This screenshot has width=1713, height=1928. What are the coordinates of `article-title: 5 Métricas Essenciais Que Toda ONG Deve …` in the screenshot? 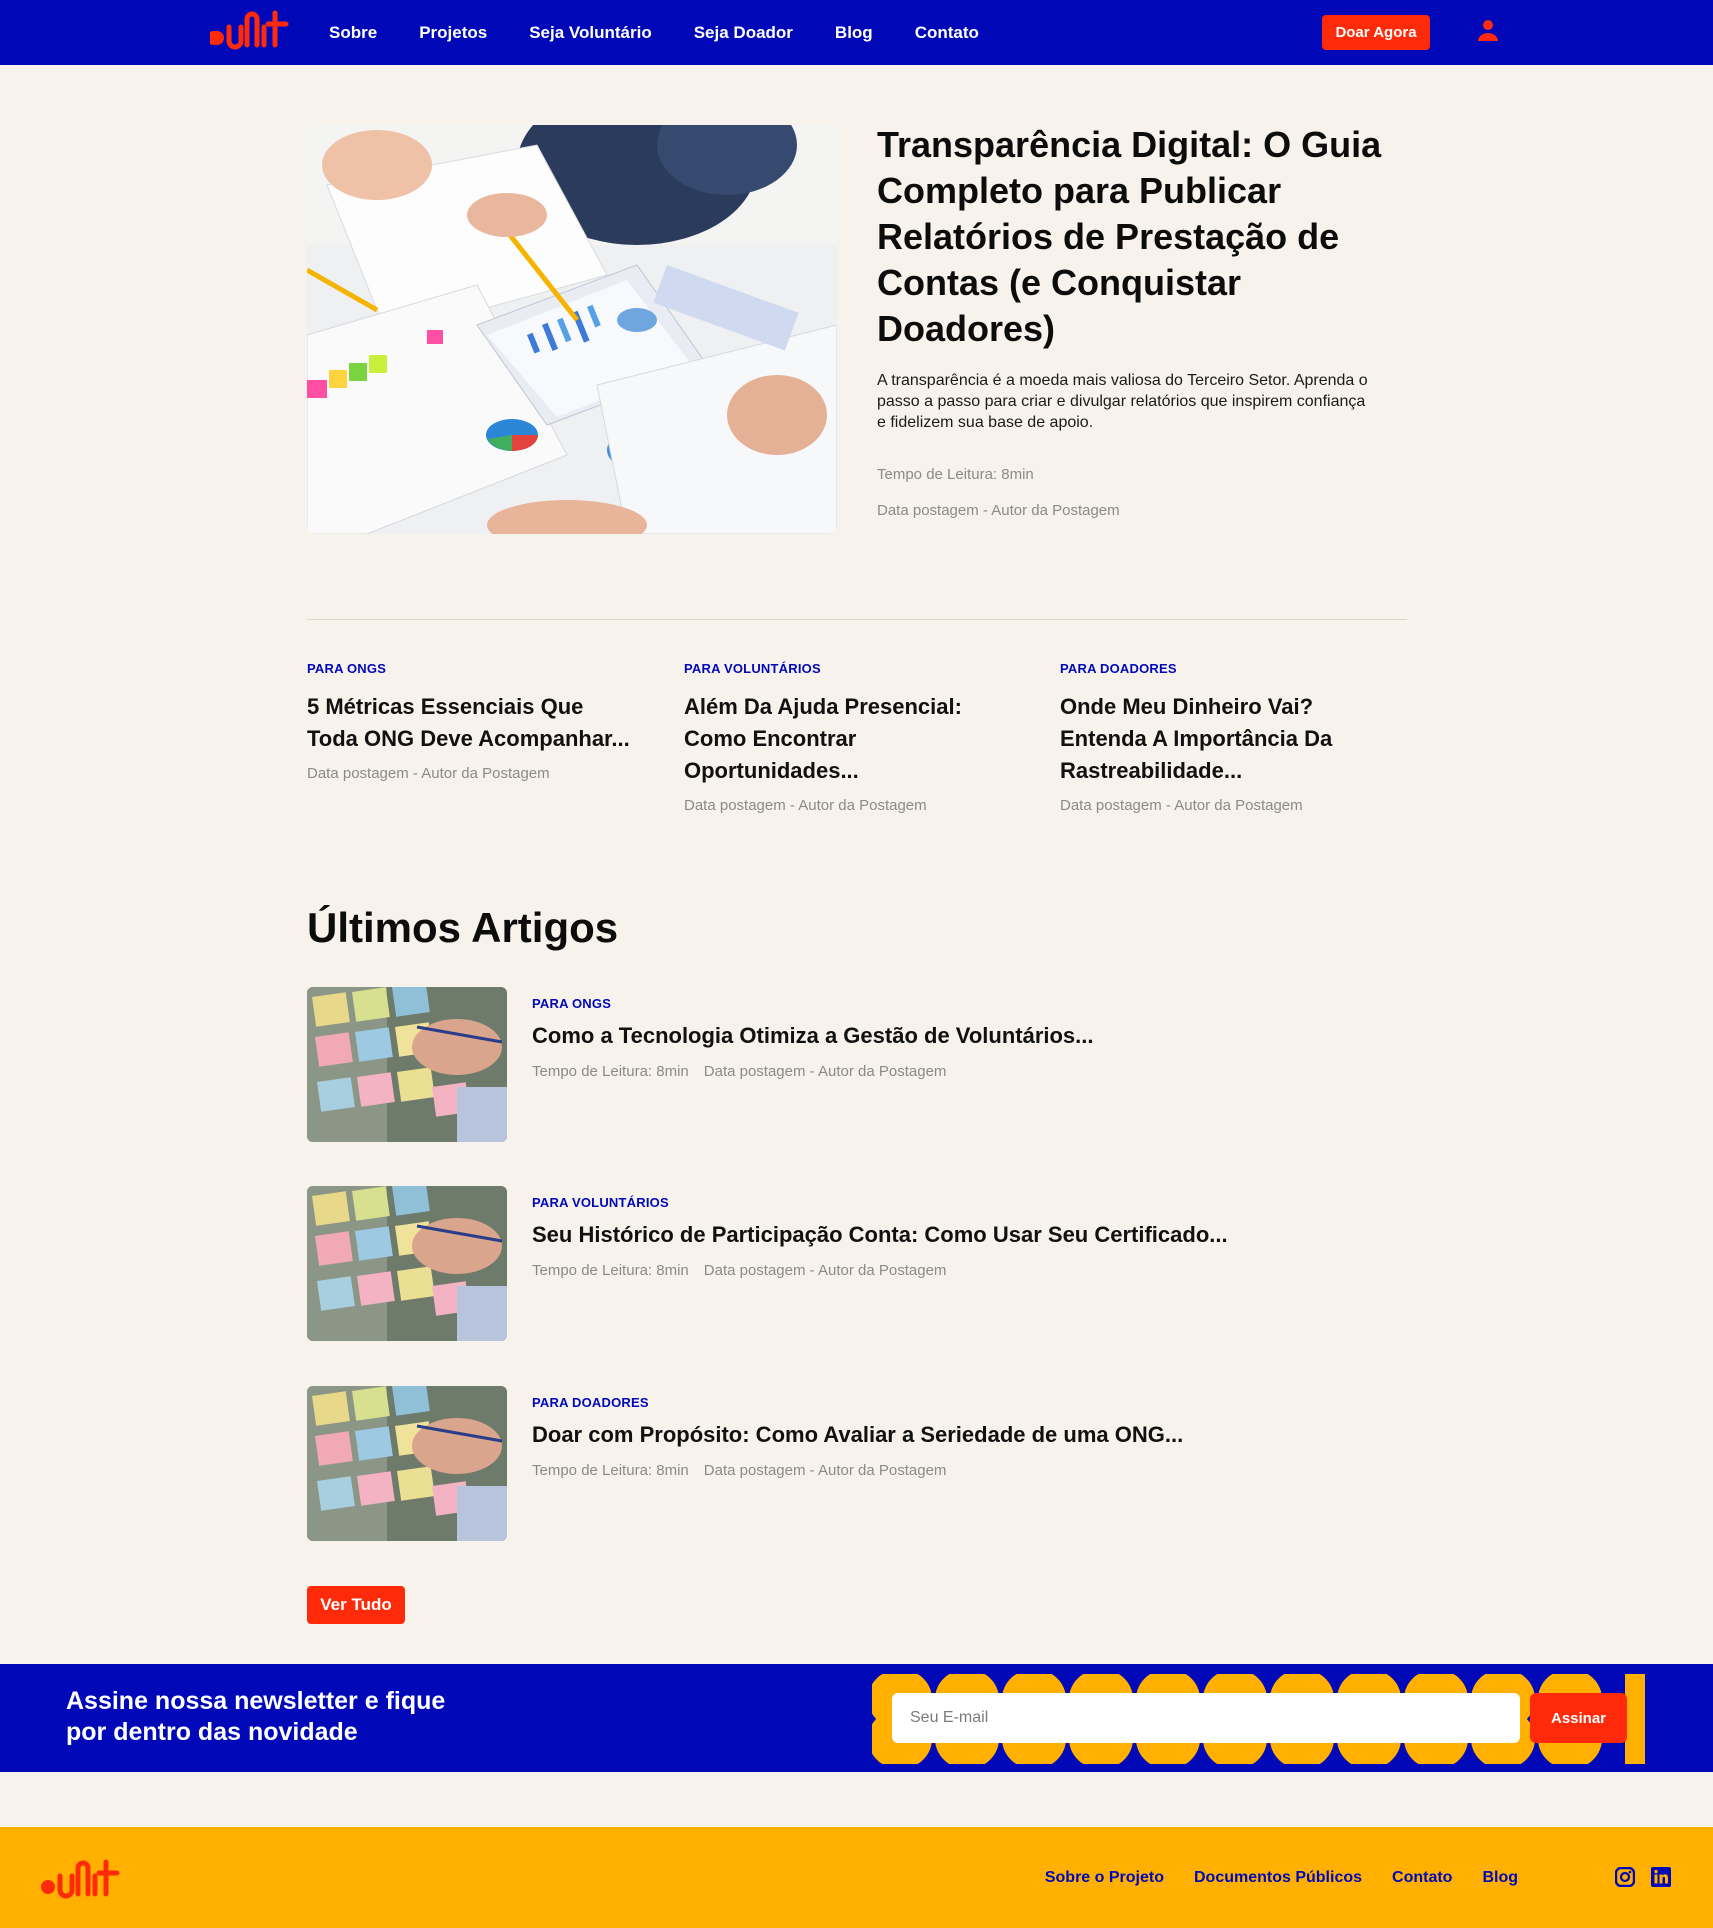 It's located at (472, 723).